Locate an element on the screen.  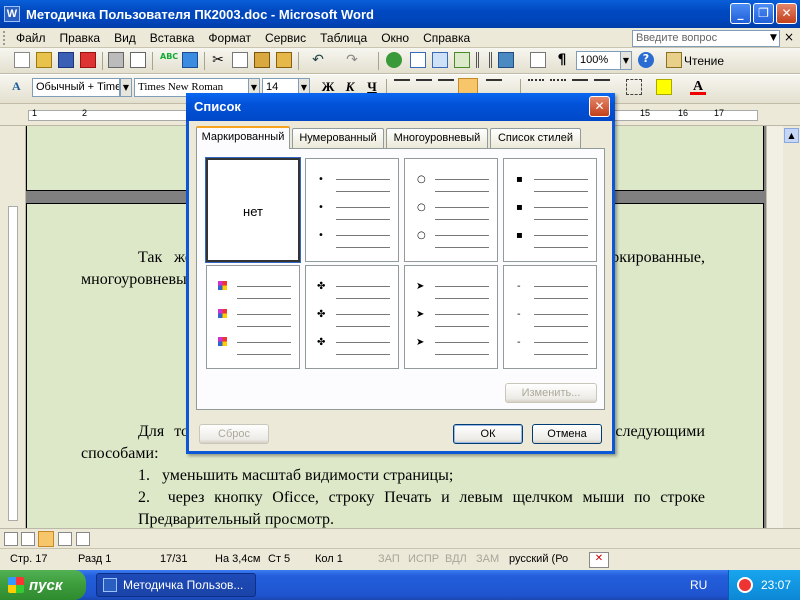
tables-borders-icon is located at coordinates (418, 60).